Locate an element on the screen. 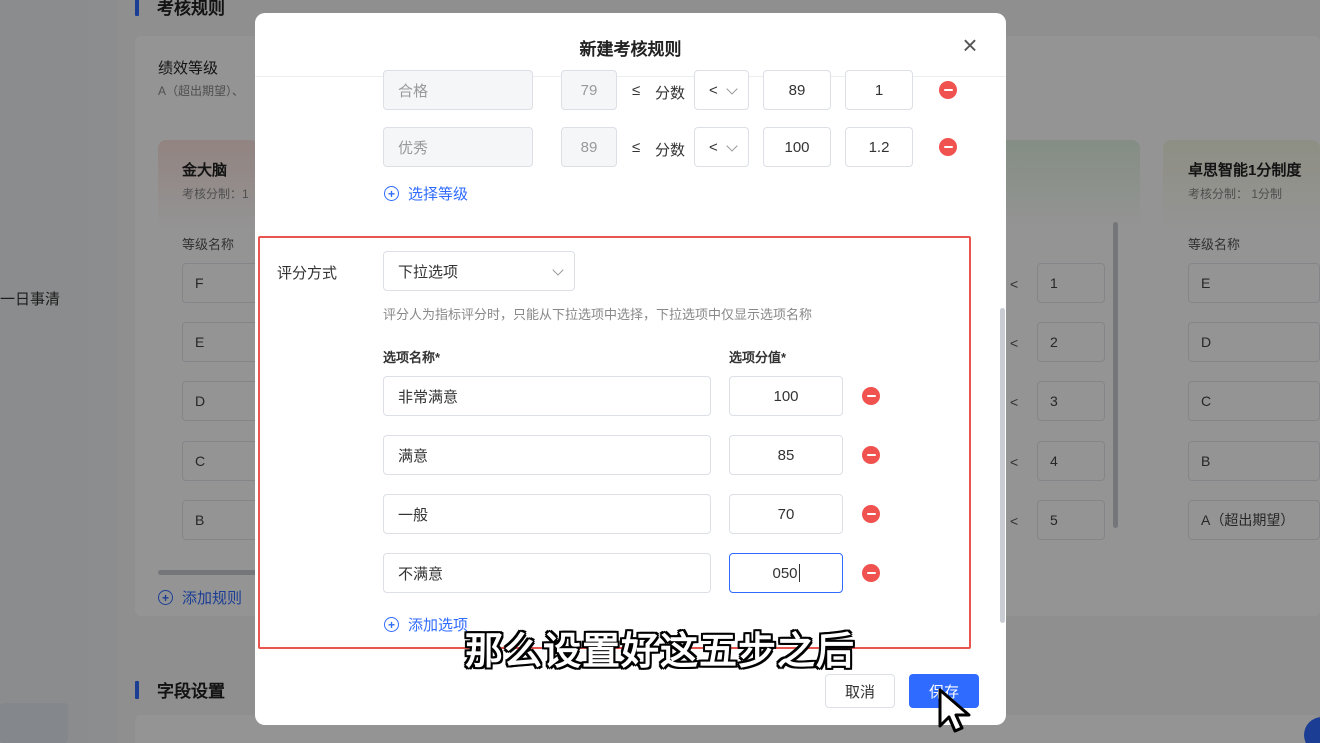 The height and width of the screenshot is (743, 1320). text-caret is located at coordinates (799, 573).